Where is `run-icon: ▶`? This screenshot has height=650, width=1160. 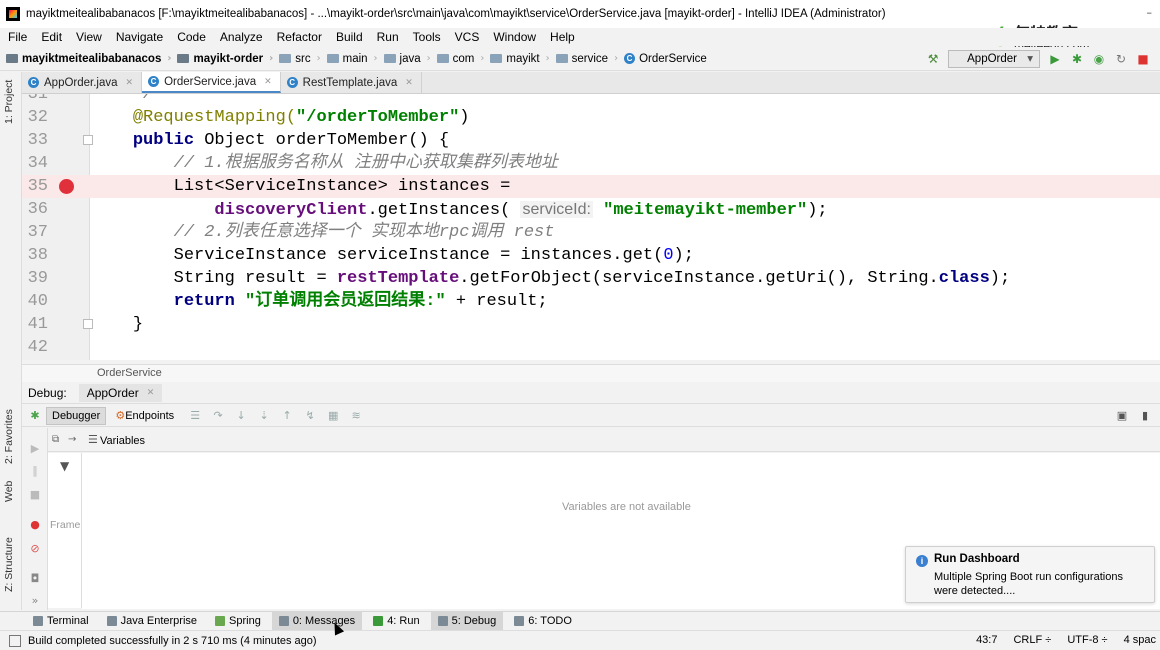
run-icon: ▶ is located at coordinates (1055, 59).